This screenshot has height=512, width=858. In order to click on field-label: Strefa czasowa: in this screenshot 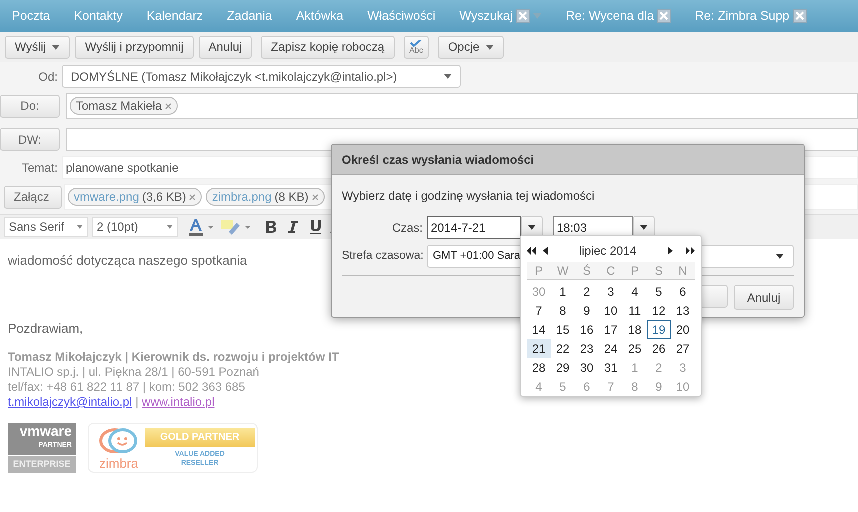, I will do `click(383, 256)`.